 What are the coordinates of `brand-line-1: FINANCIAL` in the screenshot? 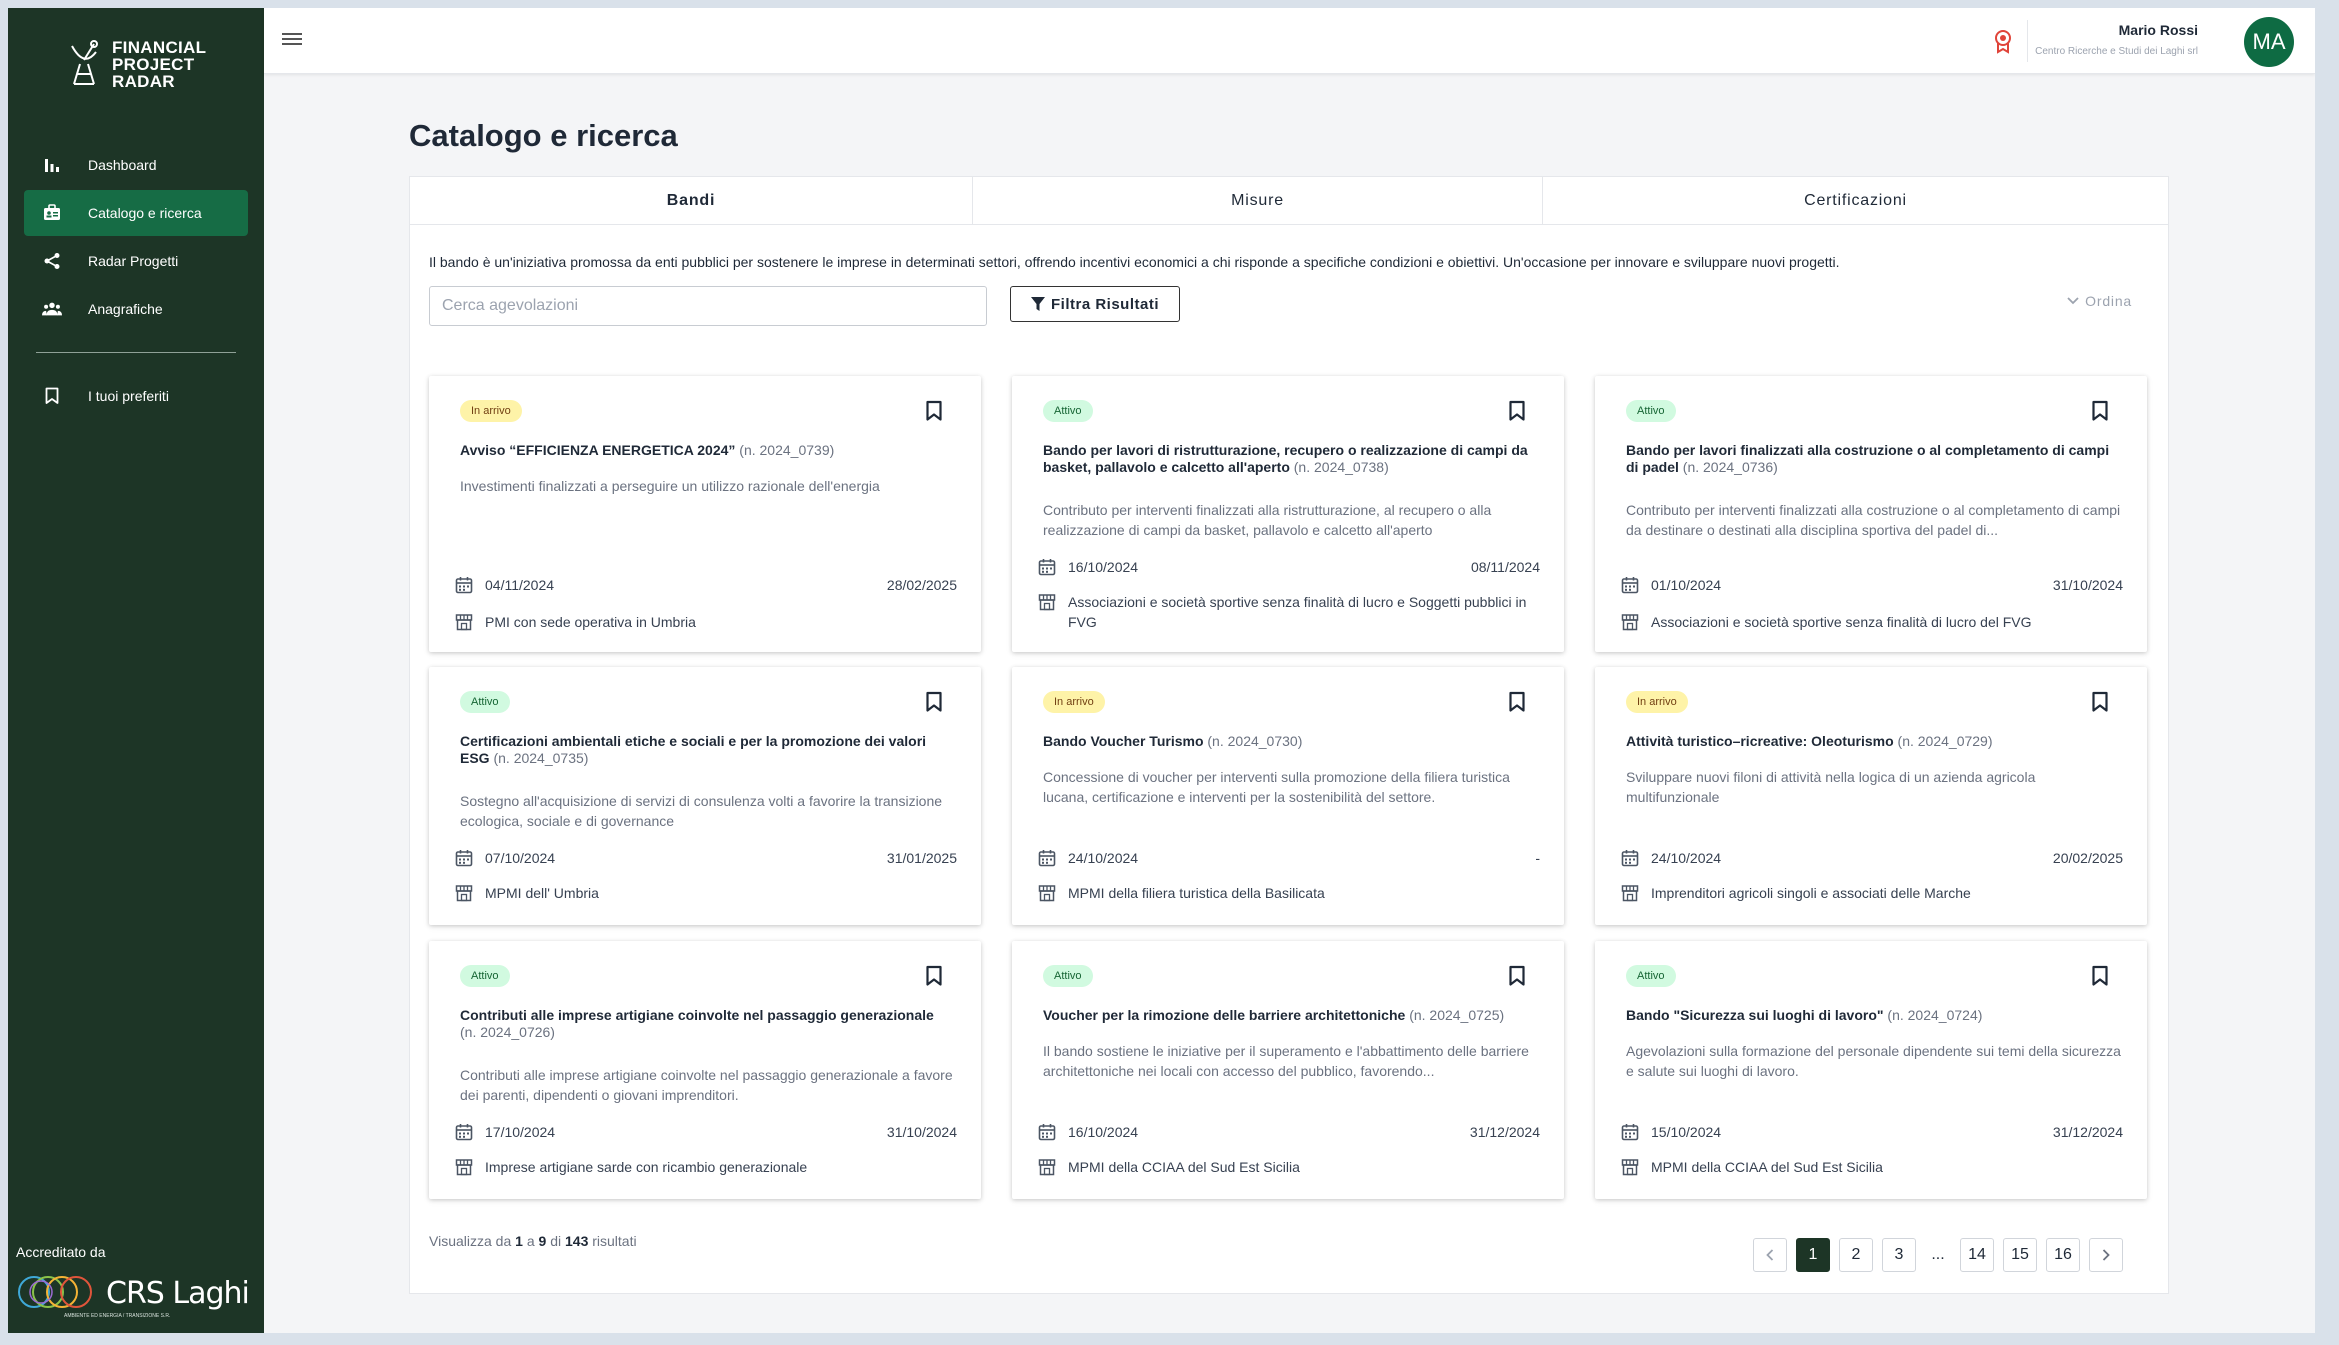 It's located at (159, 47).